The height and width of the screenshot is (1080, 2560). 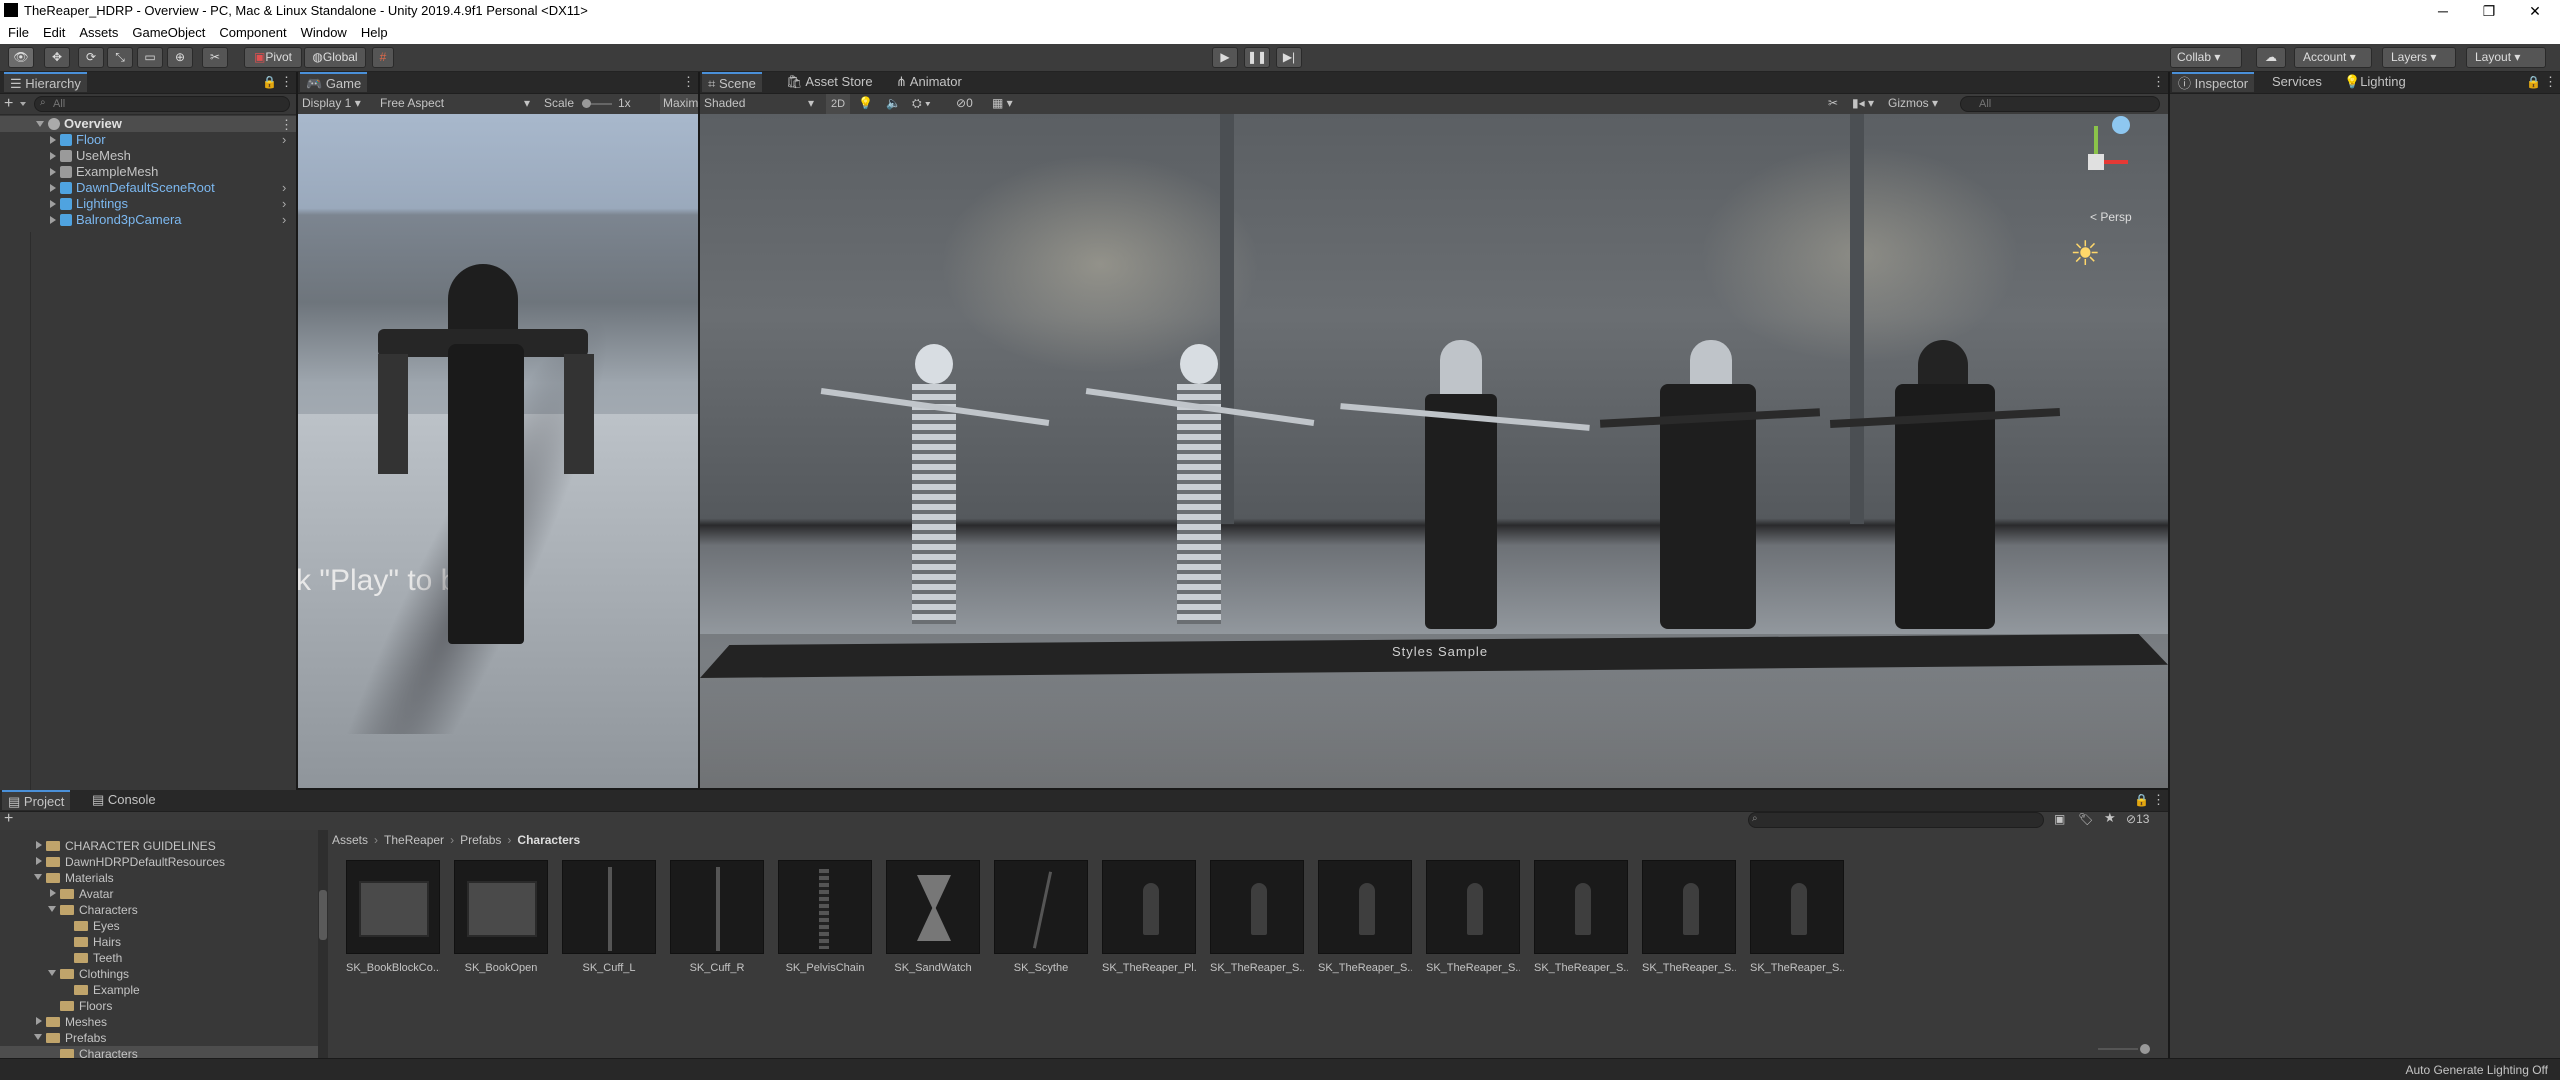 What do you see at coordinates (2271, 57) in the screenshot?
I see `cloud-icon: ☁` at bounding box center [2271, 57].